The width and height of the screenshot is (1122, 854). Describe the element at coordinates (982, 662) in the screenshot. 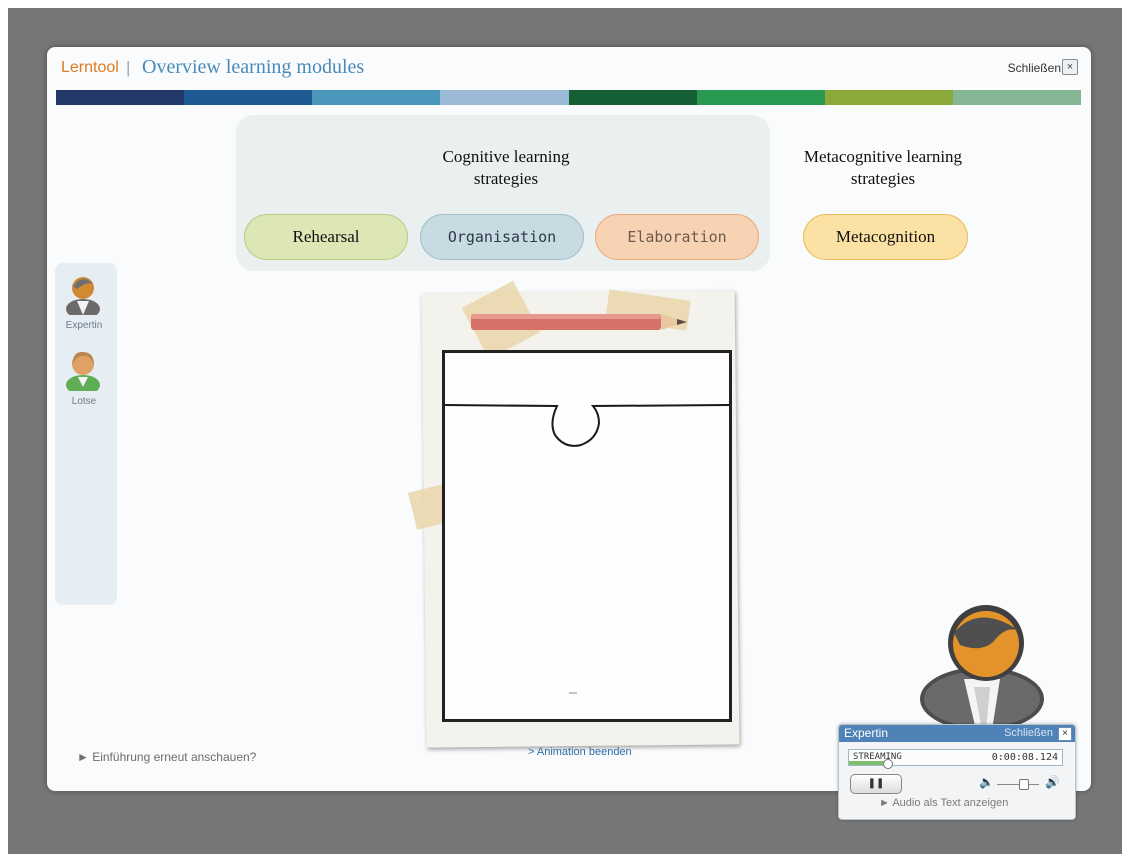

I see `expert-avatar-large-icon` at that location.